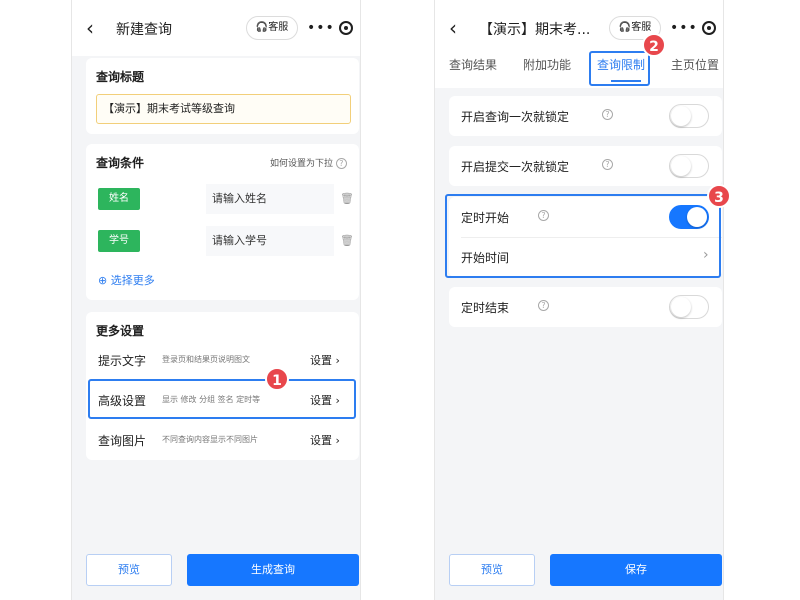 The width and height of the screenshot is (800, 600). I want to click on timer-start-toggle, so click(689, 217).